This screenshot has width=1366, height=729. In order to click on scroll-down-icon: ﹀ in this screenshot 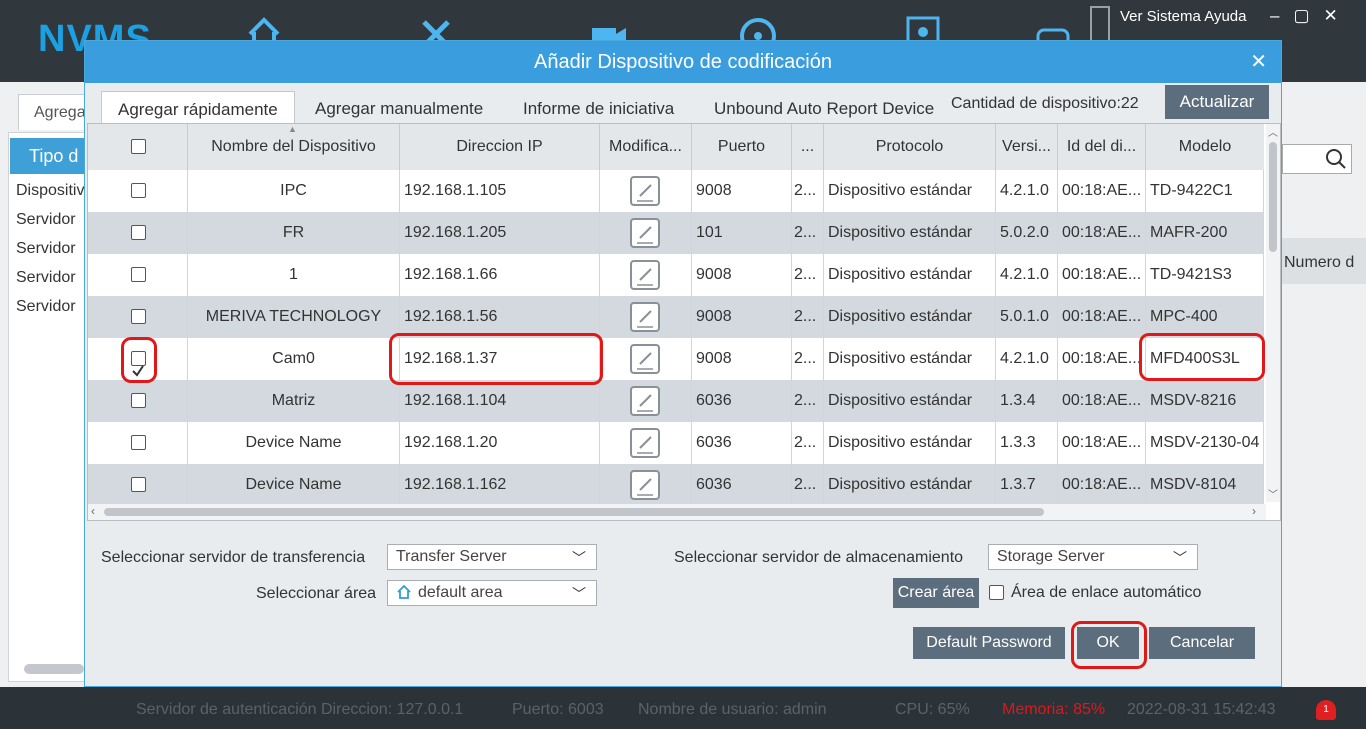, I will do `click(1273, 493)`.